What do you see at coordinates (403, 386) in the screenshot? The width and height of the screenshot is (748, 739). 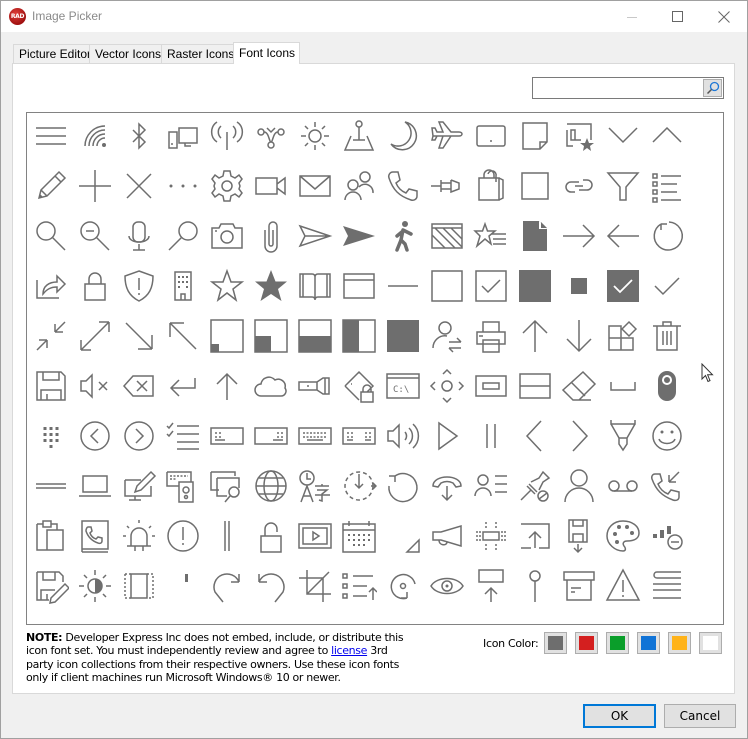 I see `icon-cell: C:\` at bounding box center [403, 386].